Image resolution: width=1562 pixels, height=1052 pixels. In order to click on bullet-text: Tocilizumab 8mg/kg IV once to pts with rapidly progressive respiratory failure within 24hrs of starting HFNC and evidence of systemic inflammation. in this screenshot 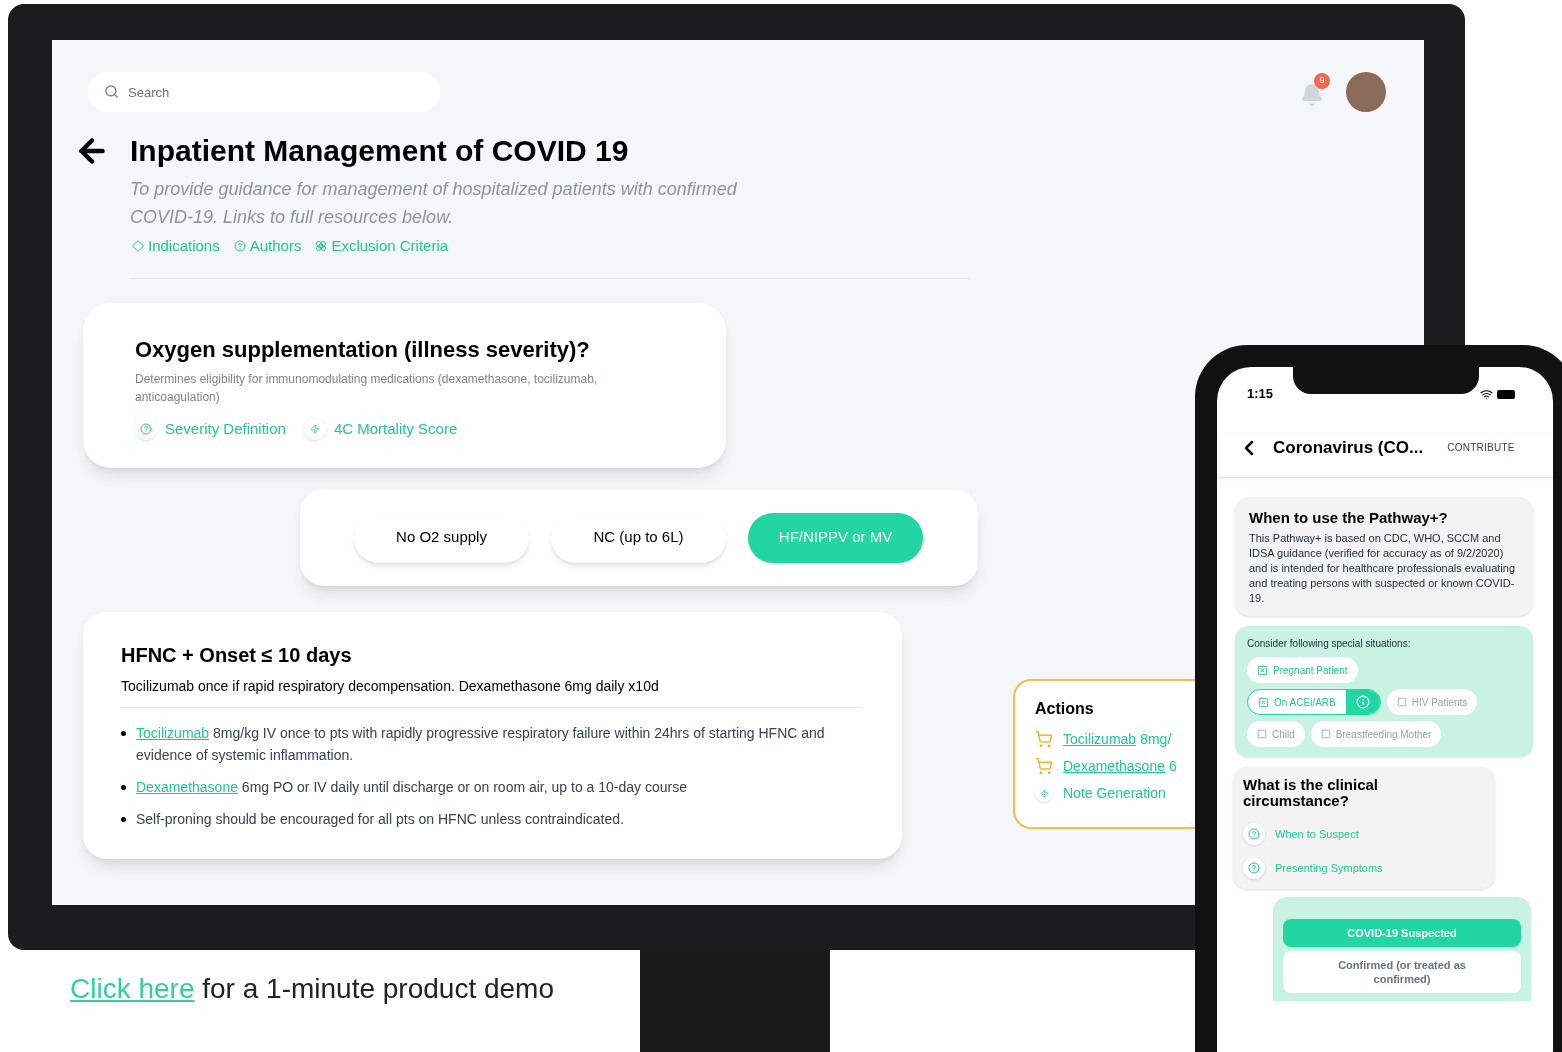, I will do `click(481, 744)`.